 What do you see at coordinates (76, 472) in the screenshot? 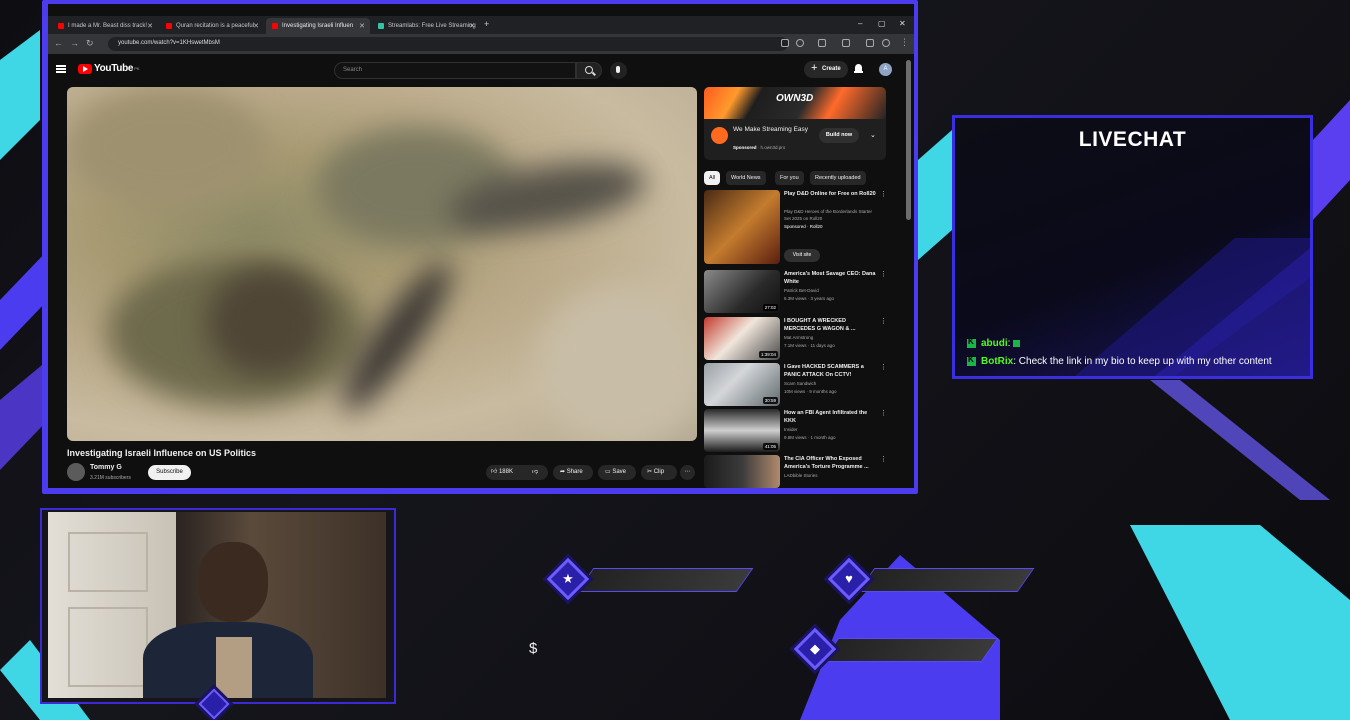
I see `channel-avatar` at bounding box center [76, 472].